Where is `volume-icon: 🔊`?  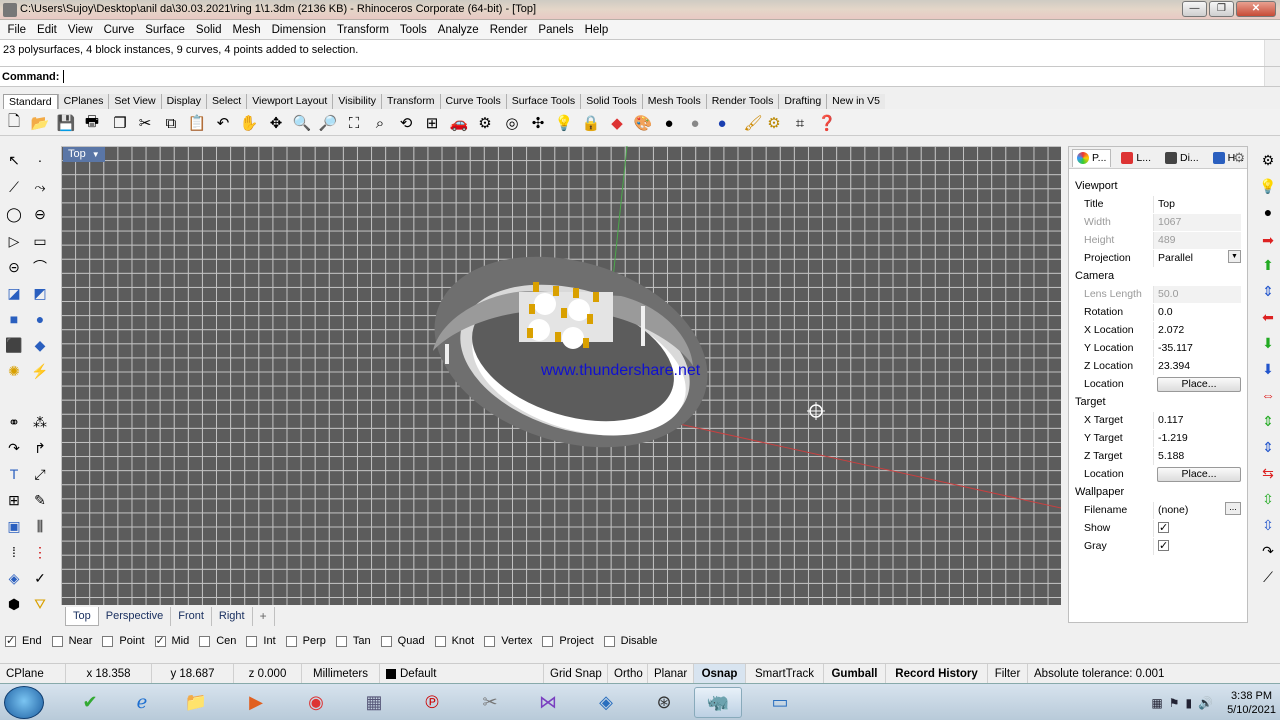
volume-icon: 🔊 is located at coordinates (1205, 703).